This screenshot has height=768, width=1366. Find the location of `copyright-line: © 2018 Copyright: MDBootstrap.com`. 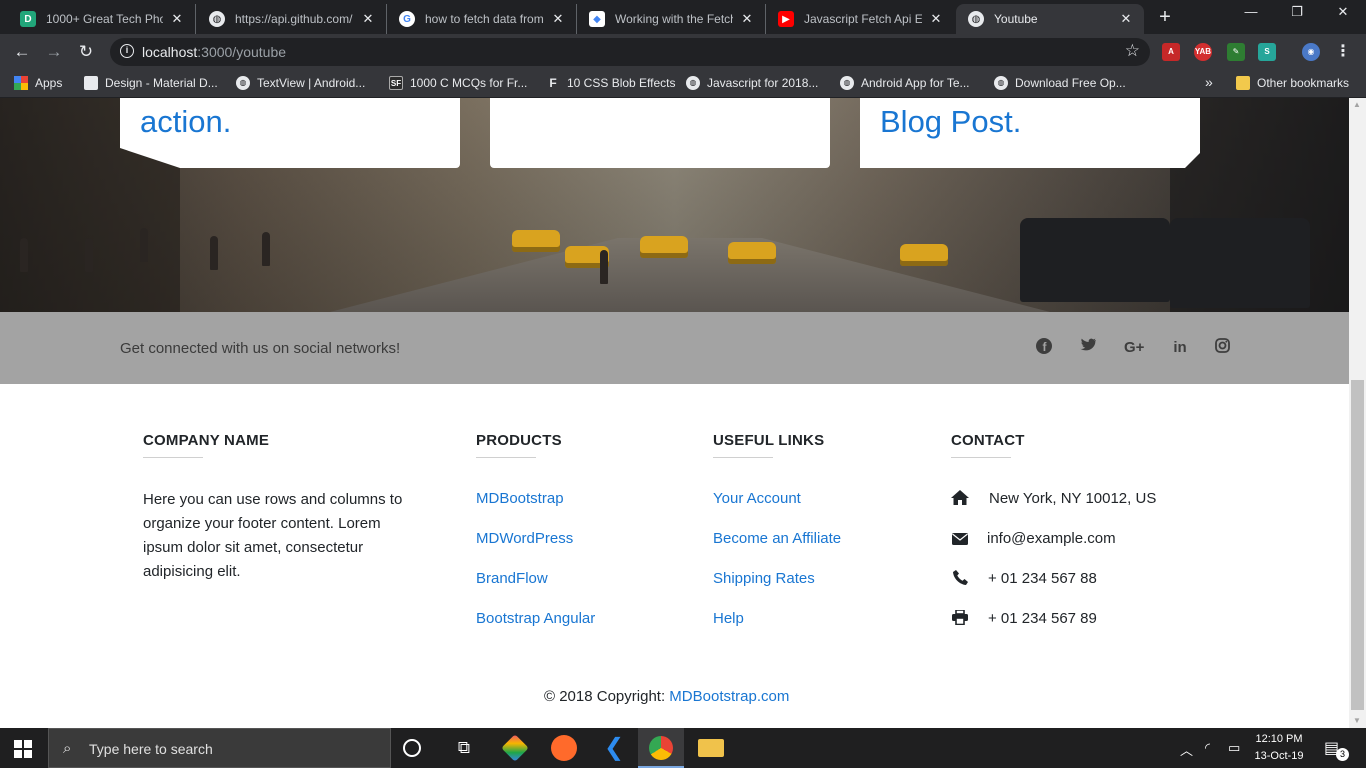

copyright-line: © 2018 Copyright: MDBootstrap.com is located at coordinates (666, 696).